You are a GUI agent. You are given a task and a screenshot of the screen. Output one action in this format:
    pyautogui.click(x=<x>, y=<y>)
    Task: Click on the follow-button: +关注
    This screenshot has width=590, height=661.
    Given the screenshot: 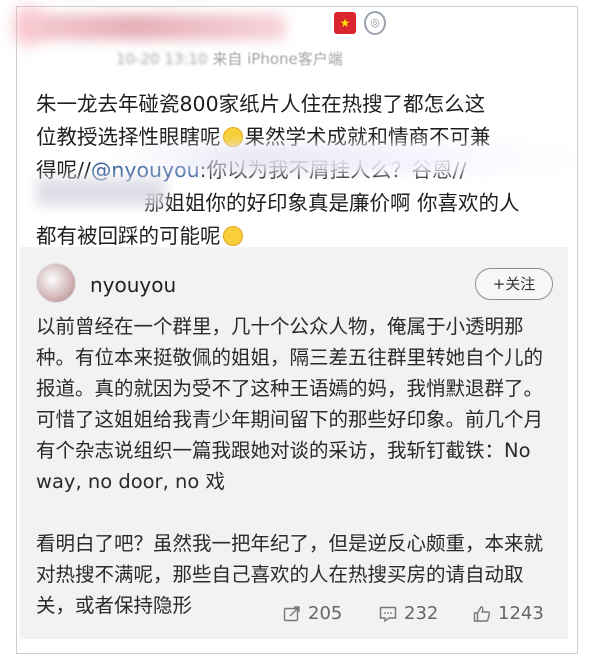 What is the action you would take?
    pyautogui.click(x=514, y=284)
    